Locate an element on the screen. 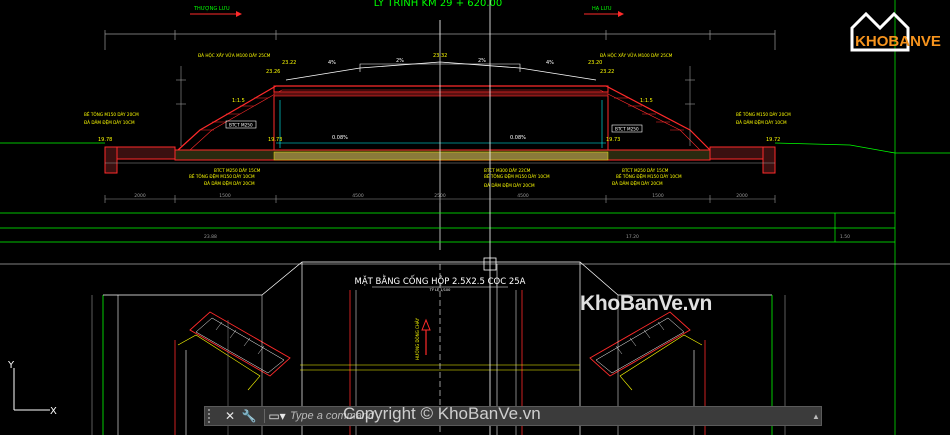 The width and height of the screenshot is (950, 435). svg-text: Y is located at coordinates (11, 365).